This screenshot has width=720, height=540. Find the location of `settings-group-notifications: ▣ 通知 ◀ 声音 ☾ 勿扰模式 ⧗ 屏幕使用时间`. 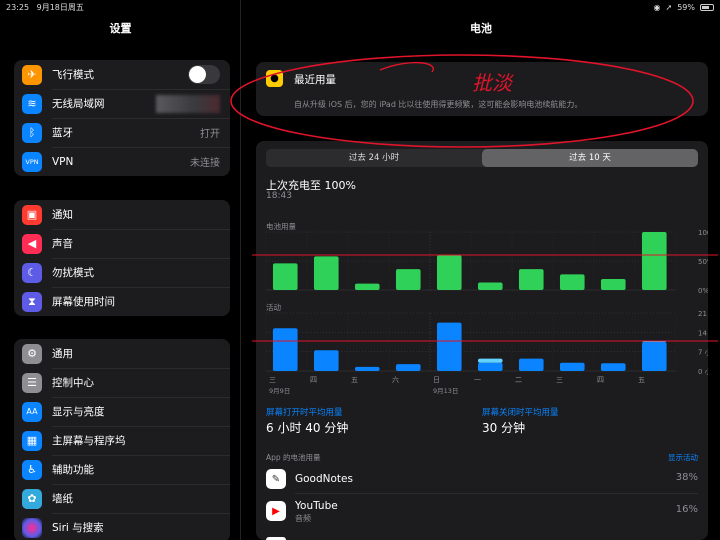

settings-group-notifications: ▣ 通知 ◀ 声音 ☾ 勿扰模式 ⧗ 屏幕使用时间 is located at coordinates (122, 258).